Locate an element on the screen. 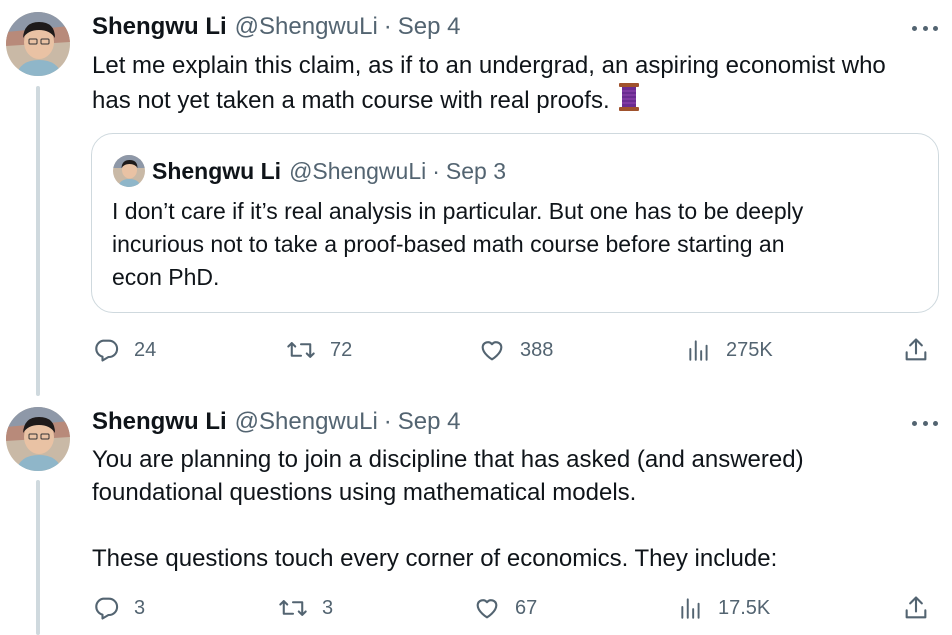 Image resolution: width=952 pixels, height=635 pixels. view-count: 275K is located at coordinates (749, 349).